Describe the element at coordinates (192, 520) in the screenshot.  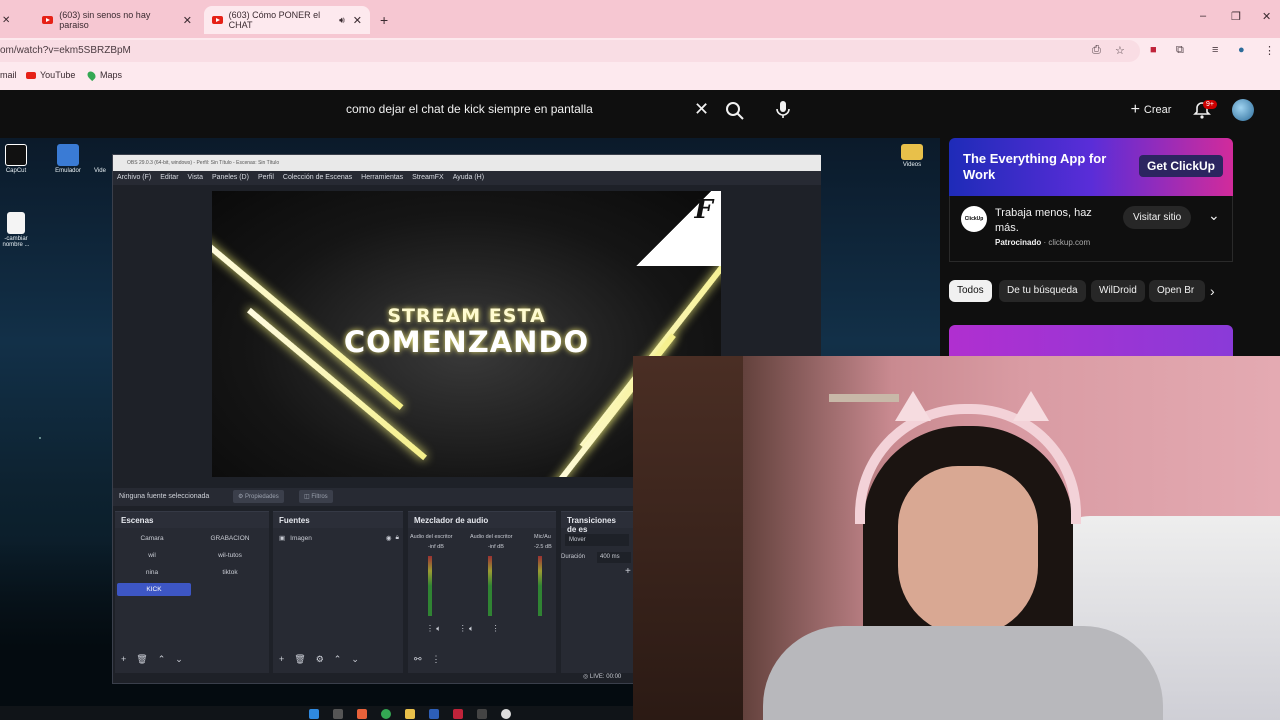
I see `scenes-title: Escenas` at that location.